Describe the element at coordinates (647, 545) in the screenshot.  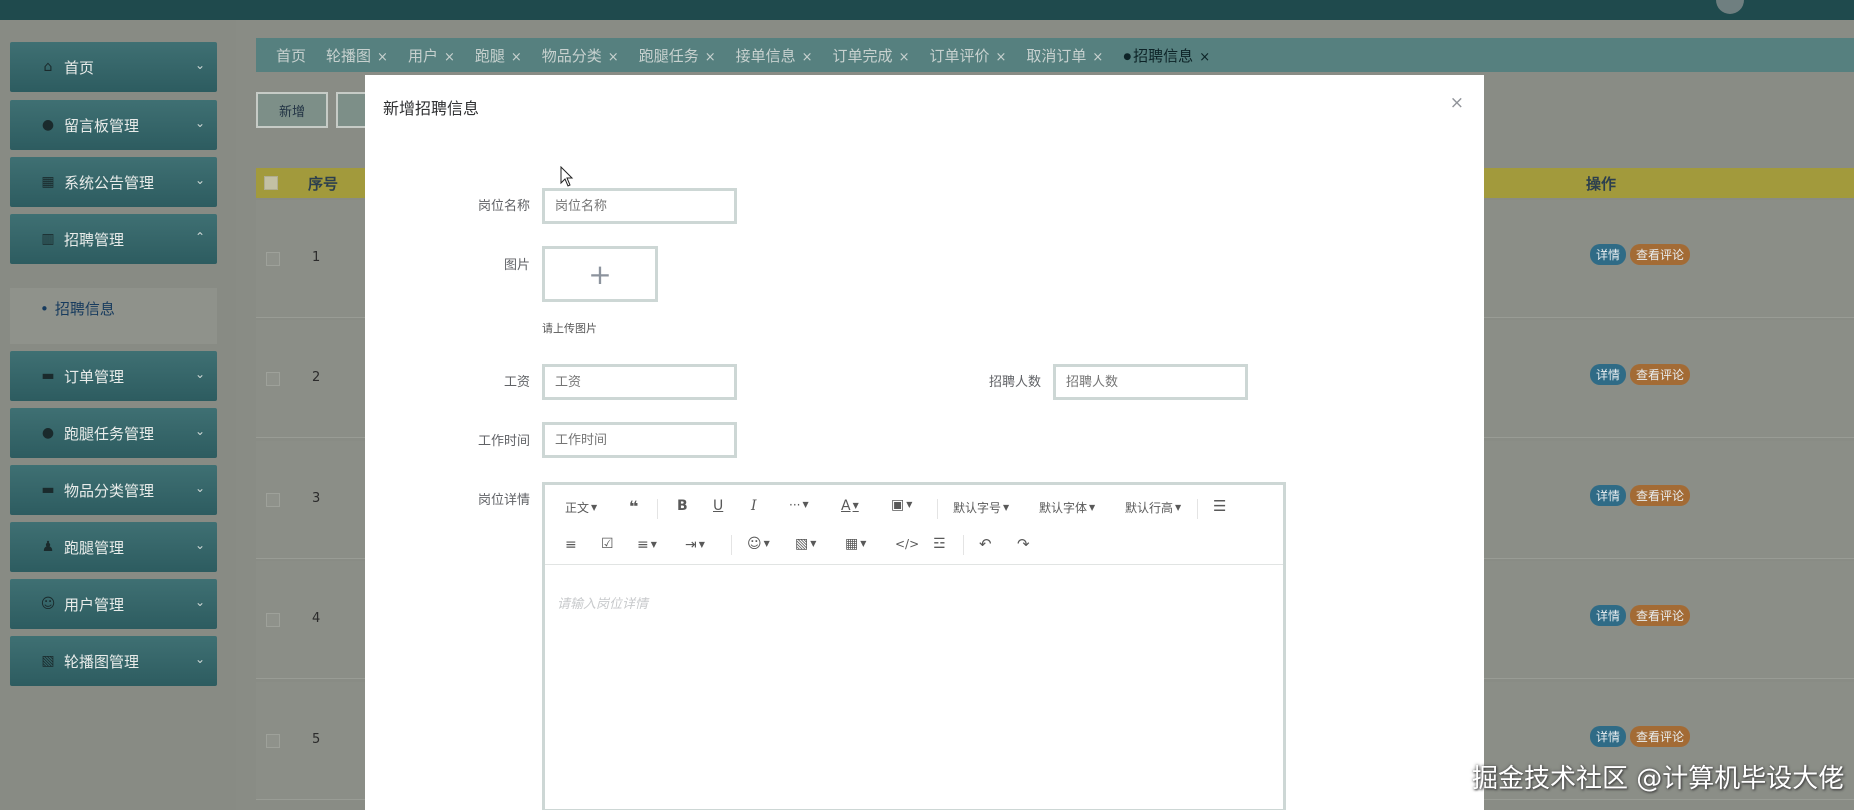
I see `justify-icon: ≡ ▼` at that location.